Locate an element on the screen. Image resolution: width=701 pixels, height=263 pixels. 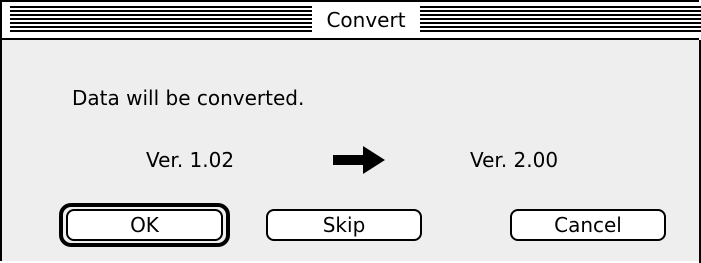
window-title: Convert is located at coordinates (366, 20).